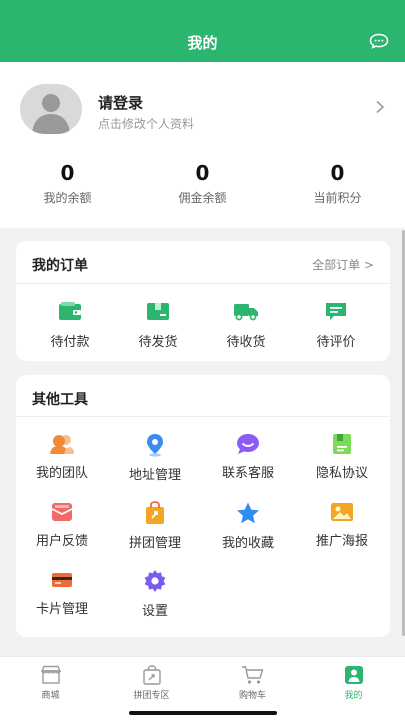  What do you see at coordinates (61, 541) in the screenshot?
I see `tool-label: 用户反馈` at bounding box center [61, 541].